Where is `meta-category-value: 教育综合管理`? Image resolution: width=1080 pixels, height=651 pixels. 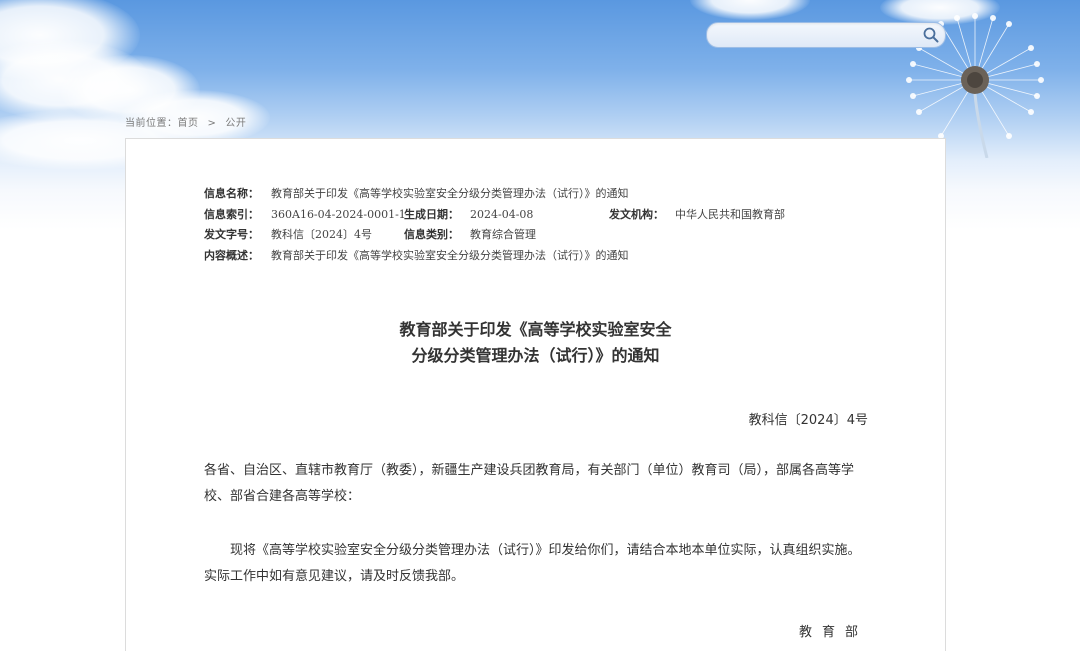 meta-category-value: 教育综合管理 is located at coordinates (503, 234).